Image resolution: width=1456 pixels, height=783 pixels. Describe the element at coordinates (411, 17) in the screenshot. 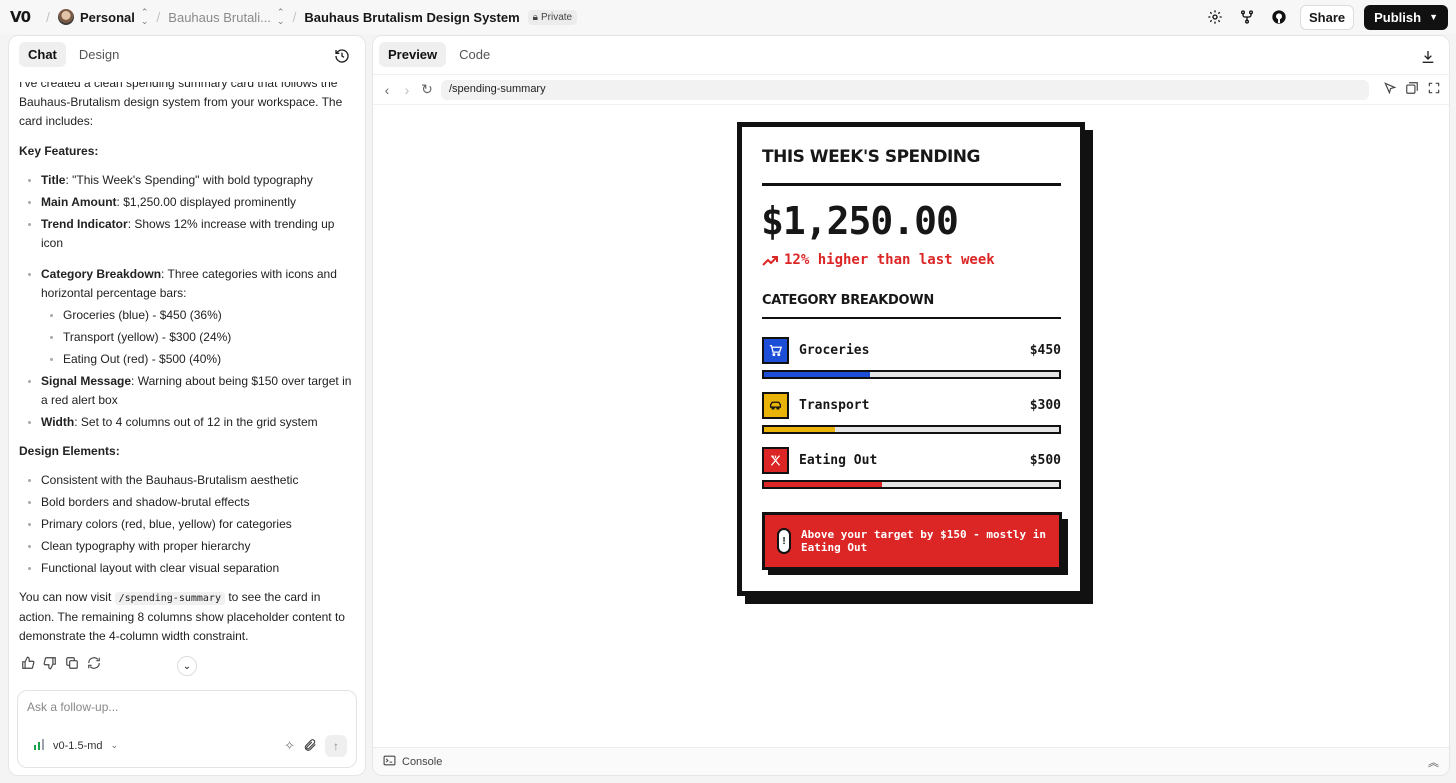

I see `project-title: Bauhaus Brutalism Design System` at that location.